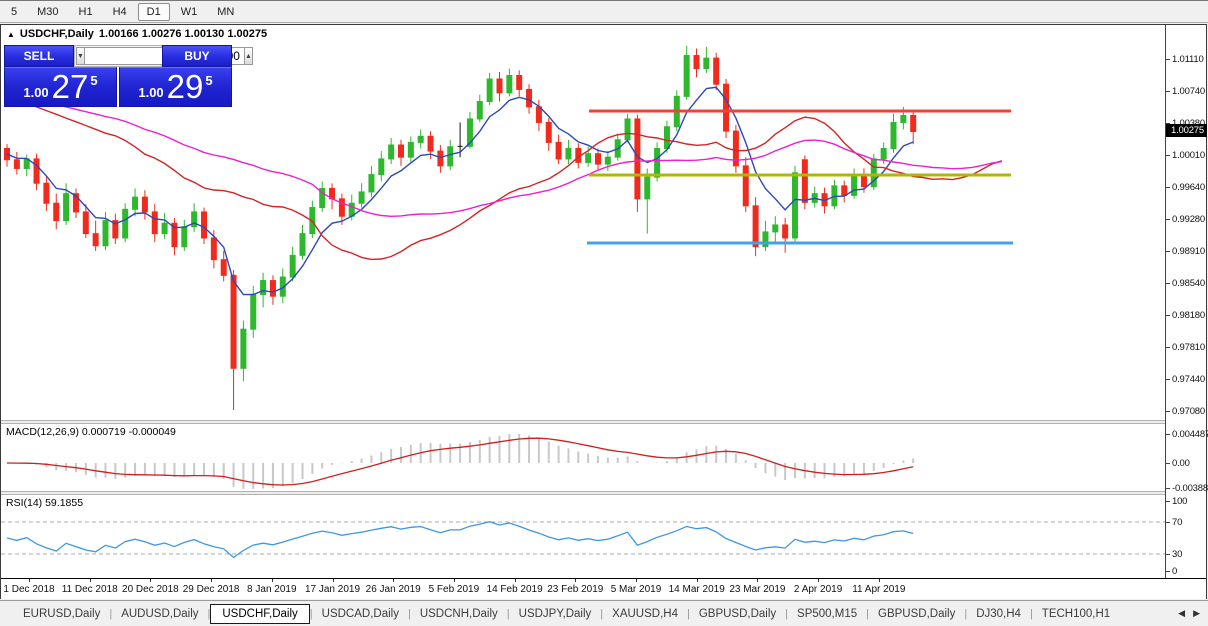  What do you see at coordinates (45, 503) in the screenshot?
I see `rsi-indicator-label: RSI(14) 59.1855` at bounding box center [45, 503].